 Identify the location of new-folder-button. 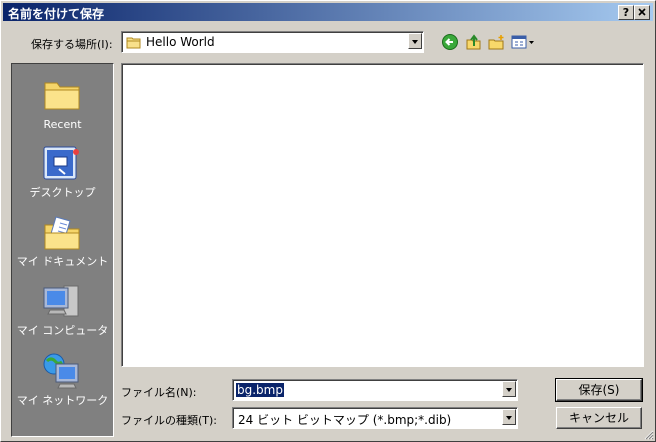
(497, 42).